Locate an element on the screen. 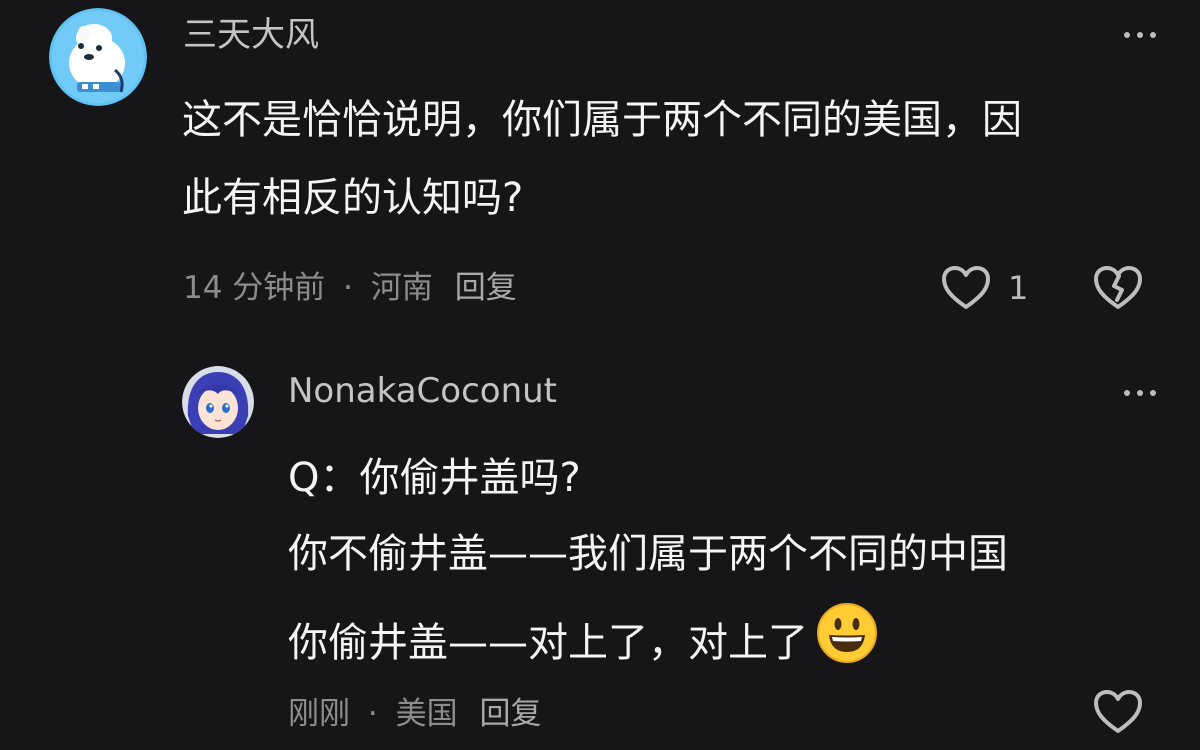 The image size is (1200, 750). polar-bear-avatar is located at coordinates (98, 57).